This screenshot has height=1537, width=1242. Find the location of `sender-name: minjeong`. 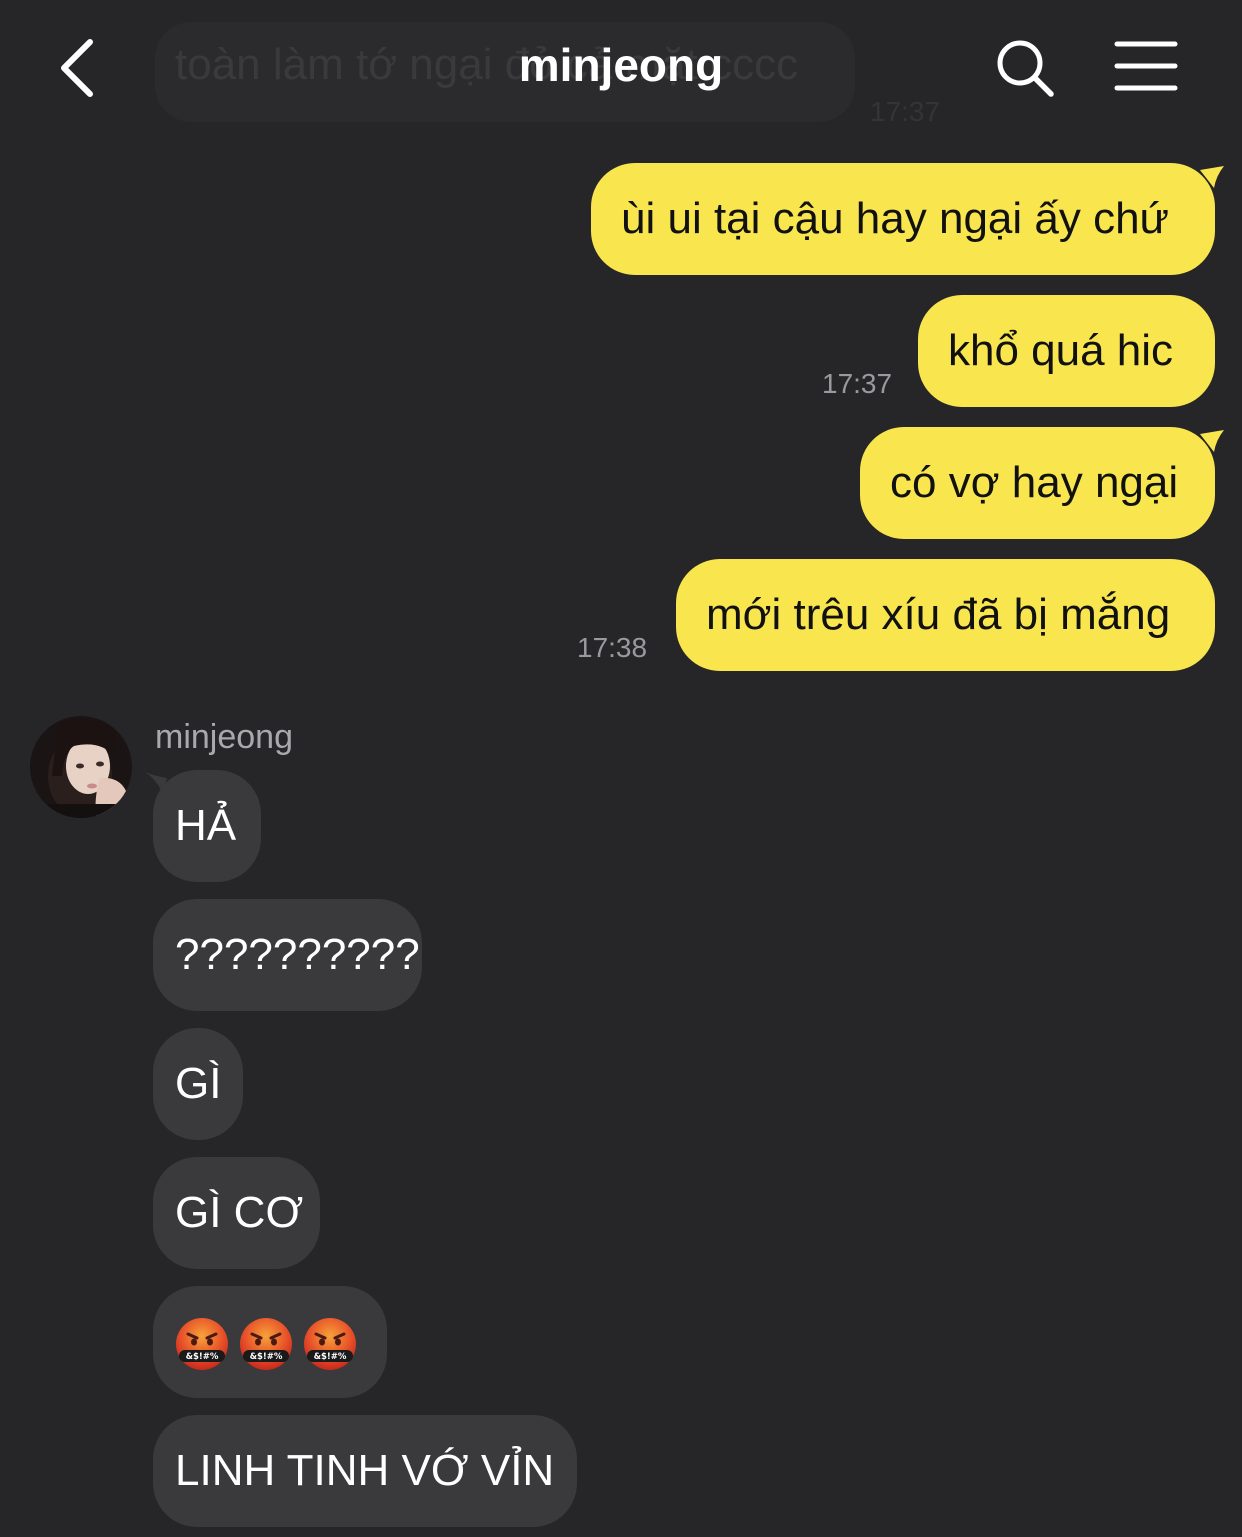

sender-name: minjeong is located at coordinates (224, 737).